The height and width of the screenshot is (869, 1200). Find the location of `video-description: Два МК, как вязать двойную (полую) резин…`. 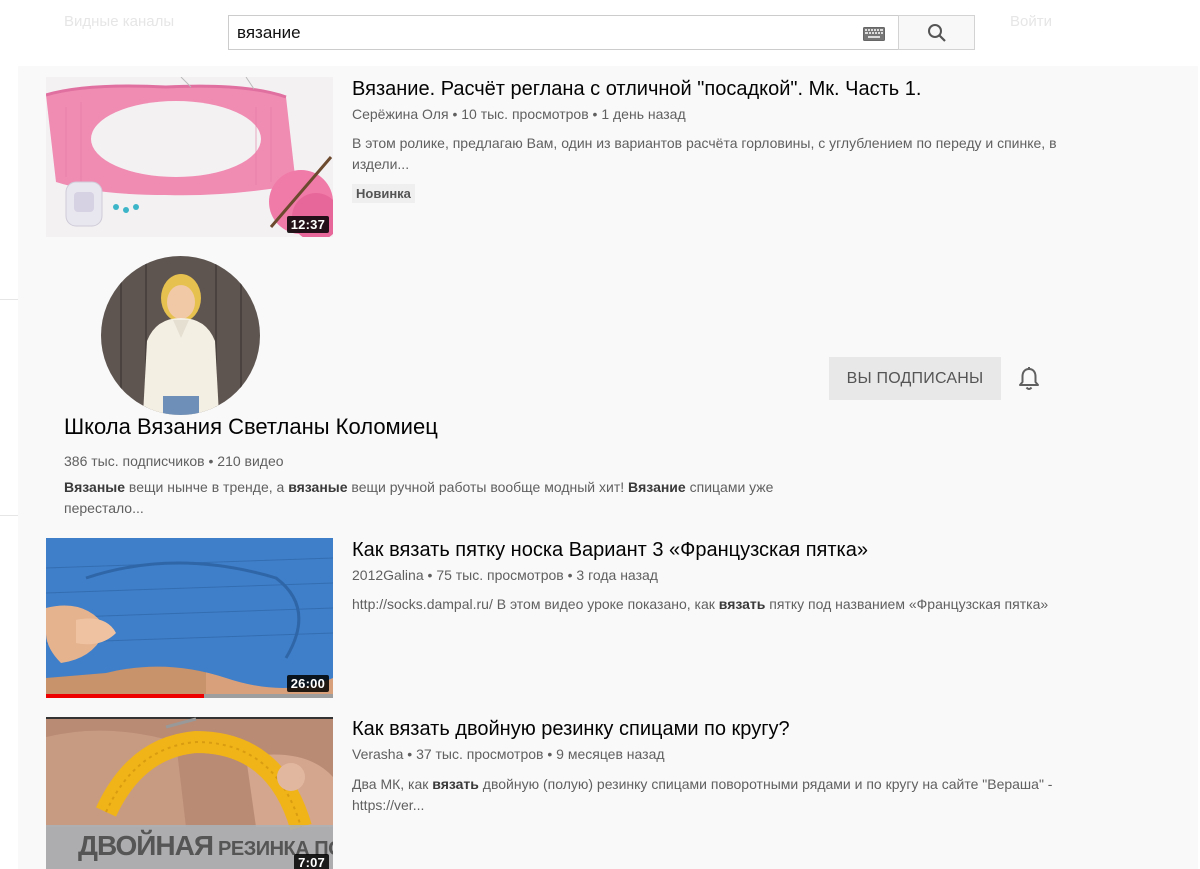

video-description: Два МК, как вязать двойную (полую) резин… is located at coordinates (702, 794).